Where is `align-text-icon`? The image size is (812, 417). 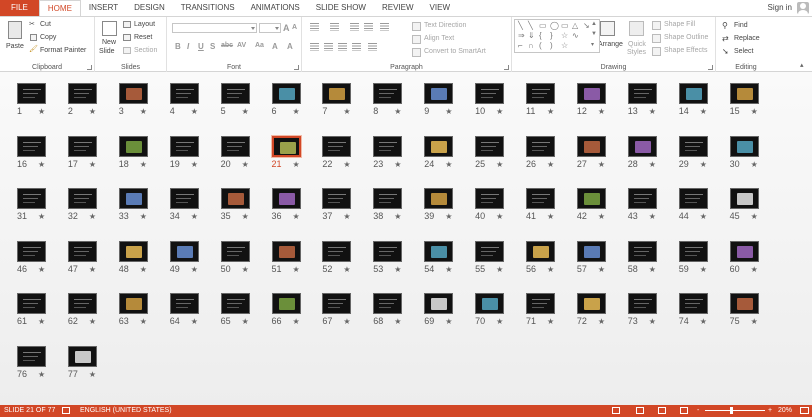
align-text-icon is located at coordinates (416, 39).